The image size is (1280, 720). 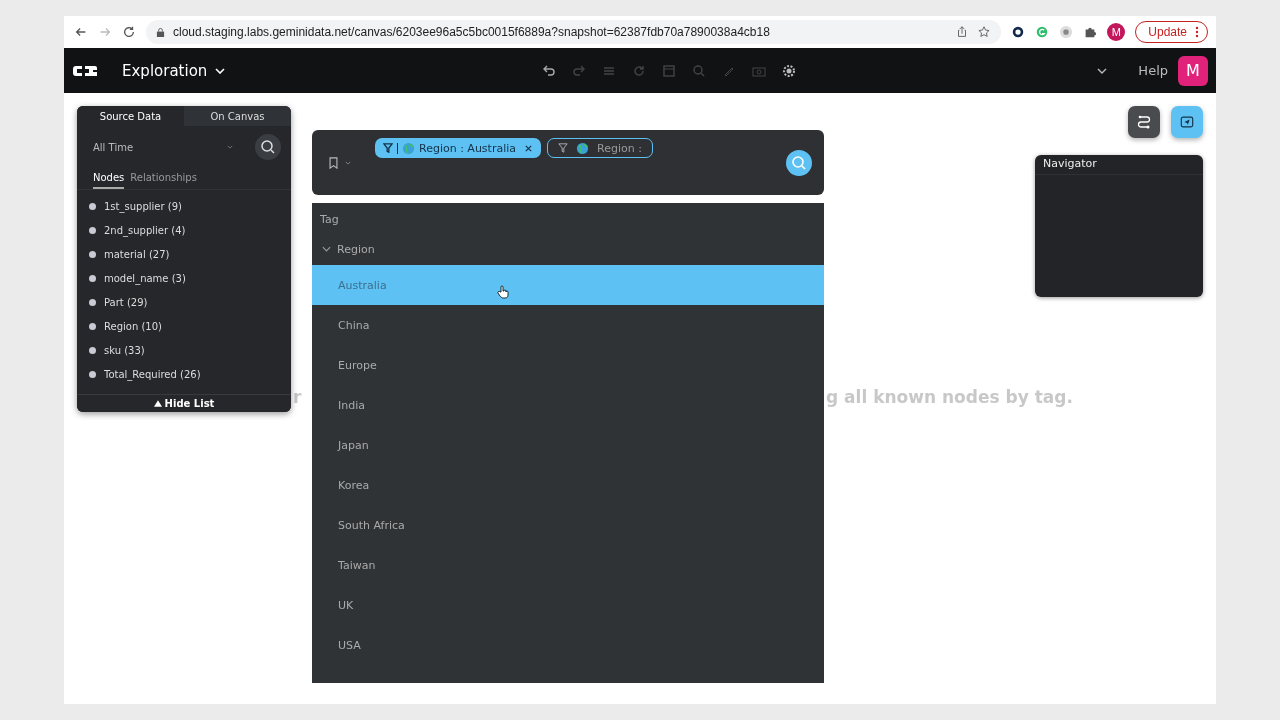 What do you see at coordinates (184, 403) in the screenshot?
I see `hide-list-button: Hide List` at bounding box center [184, 403].